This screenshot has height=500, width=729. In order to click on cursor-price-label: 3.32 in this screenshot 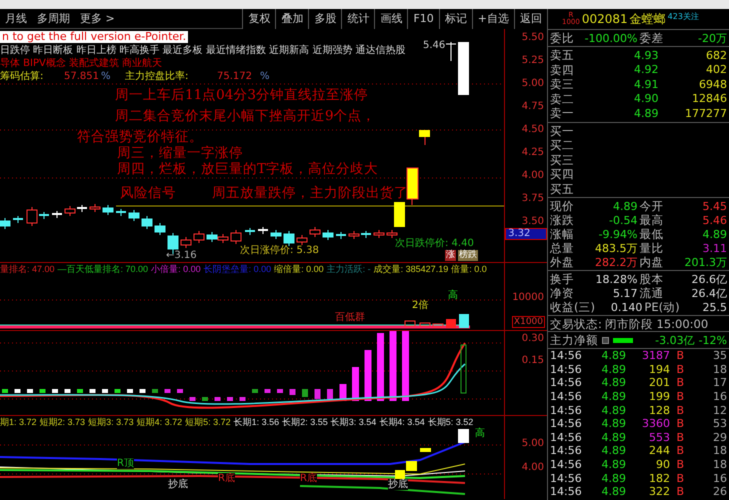, I will do `click(526, 234)`.